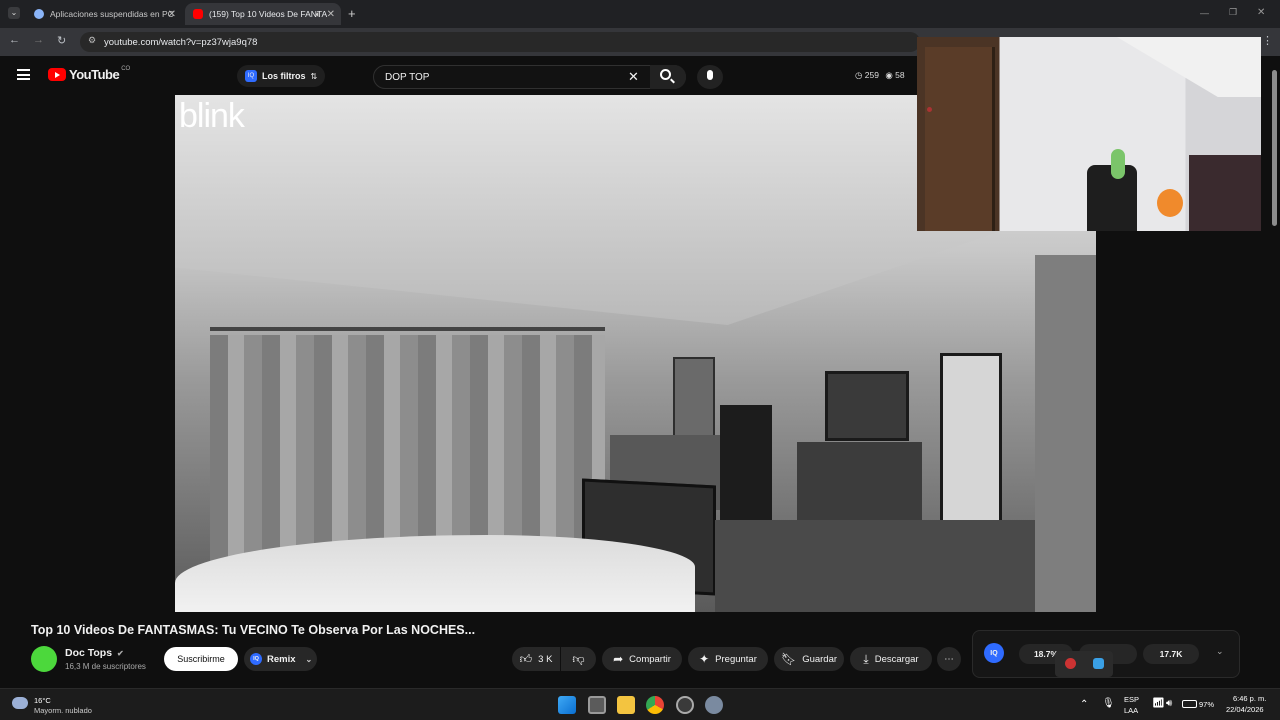 This screenshot has width=1280, height=720. I want to click on remix-label: Remix, so click(281, 659).